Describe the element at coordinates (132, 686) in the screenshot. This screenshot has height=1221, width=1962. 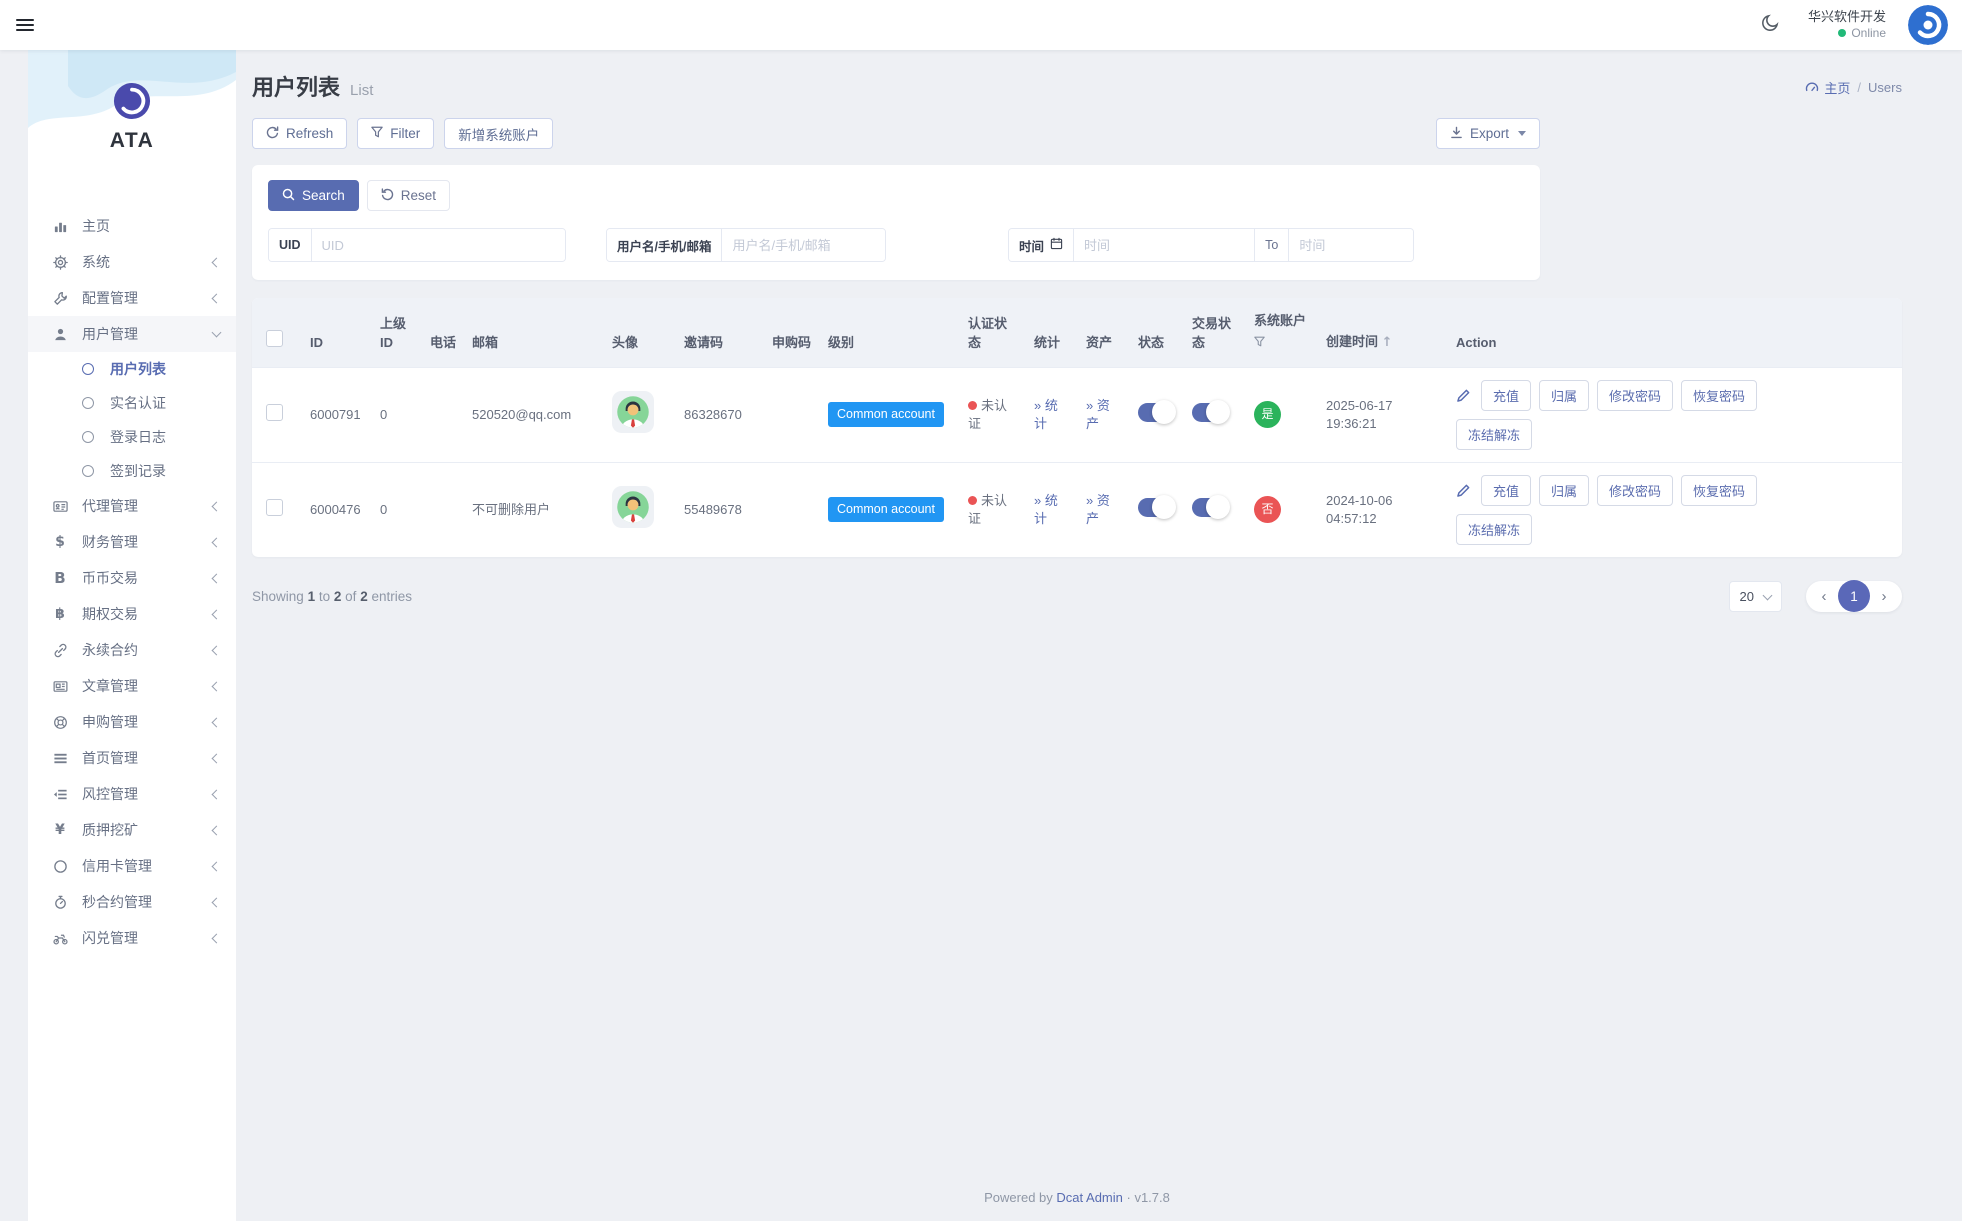
I see `sidebar-item-articles: 文章管理` at that location.